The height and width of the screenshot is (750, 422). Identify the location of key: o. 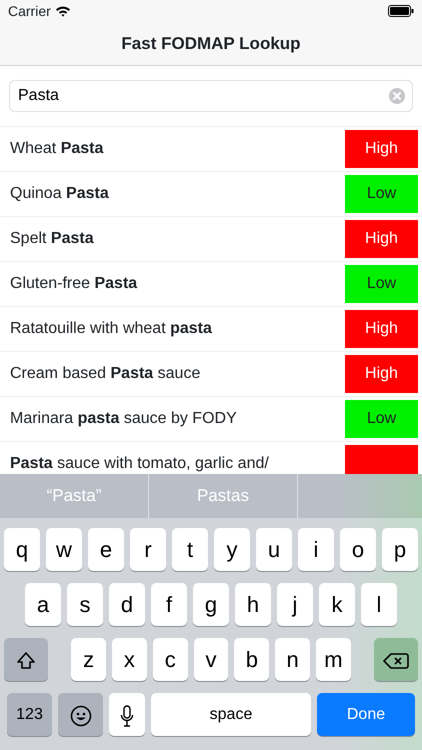
(358, 549).